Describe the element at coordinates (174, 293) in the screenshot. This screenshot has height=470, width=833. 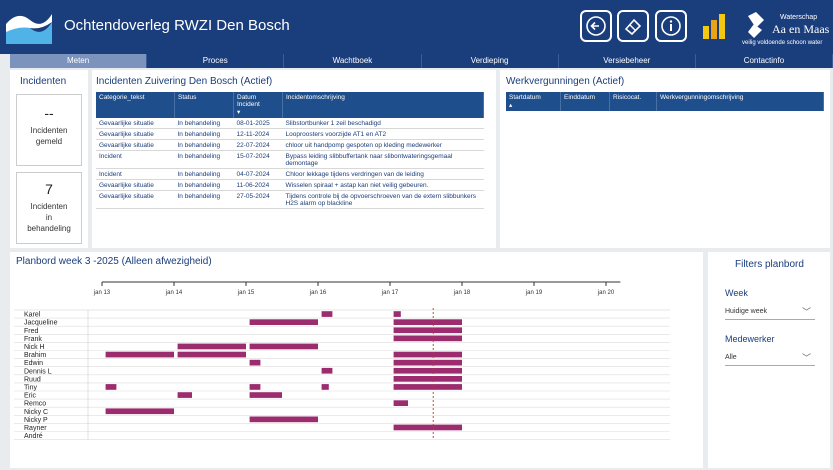
I see `timeline-tick-label: jan 14` at that location.